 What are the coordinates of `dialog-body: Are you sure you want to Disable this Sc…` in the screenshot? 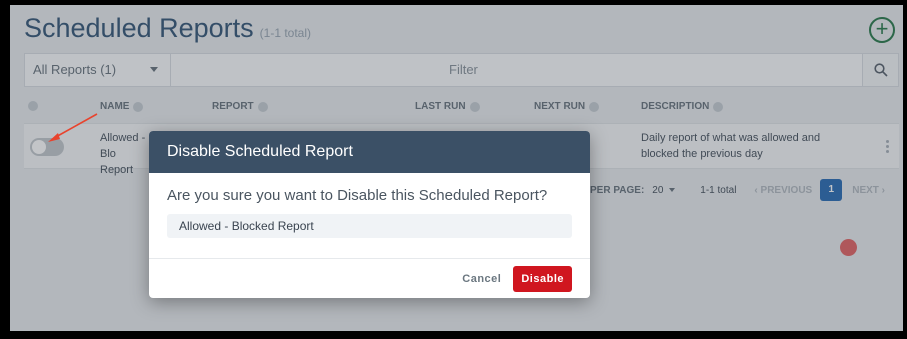 It's located at (369, 205).